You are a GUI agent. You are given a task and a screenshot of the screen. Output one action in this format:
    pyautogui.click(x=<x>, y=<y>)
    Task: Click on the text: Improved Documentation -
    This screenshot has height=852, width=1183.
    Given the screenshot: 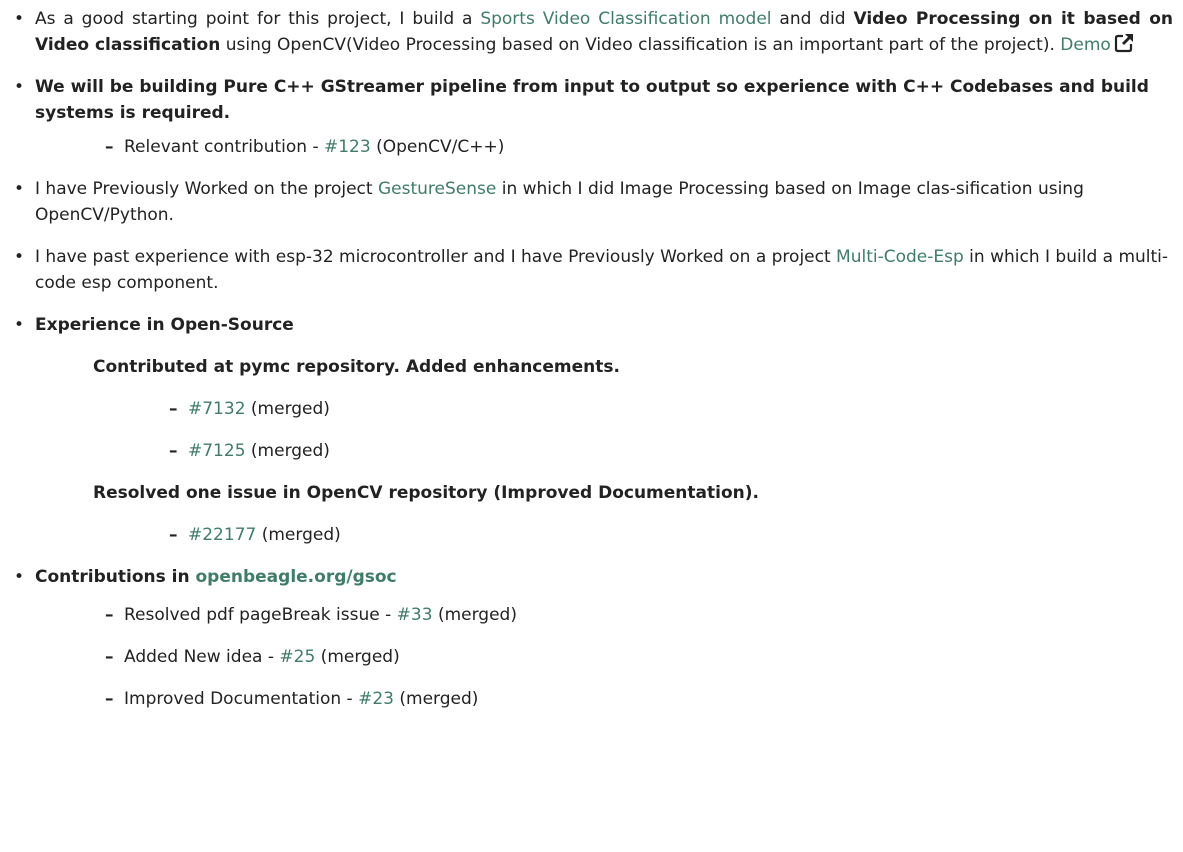 What is the action you would take?
    pyautogui.click(x=241, y=699)
    